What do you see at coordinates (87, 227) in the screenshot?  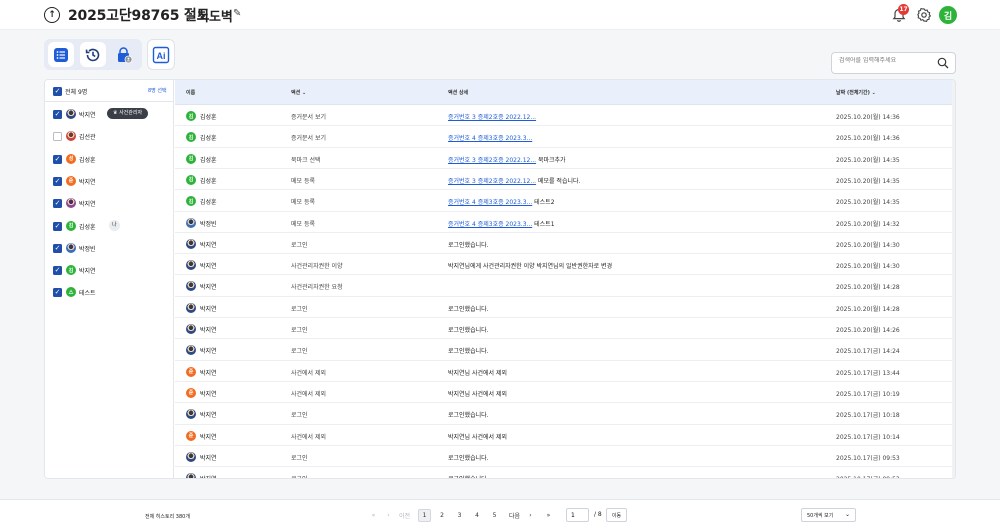 I see `member-name: 김성훈` at bounding box center [87, 227].